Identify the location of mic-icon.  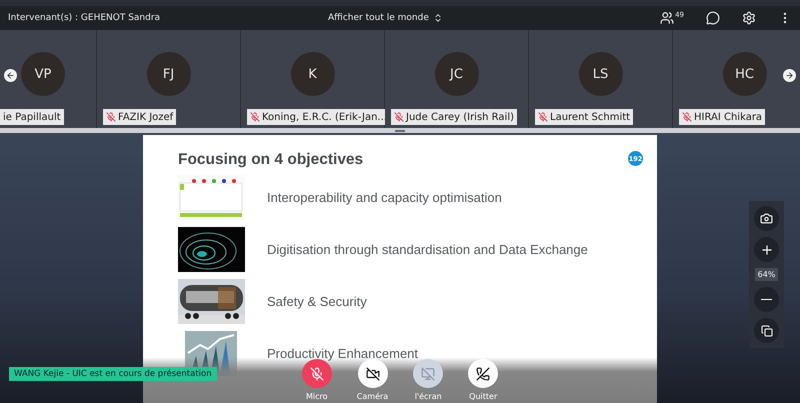
(317, 373).